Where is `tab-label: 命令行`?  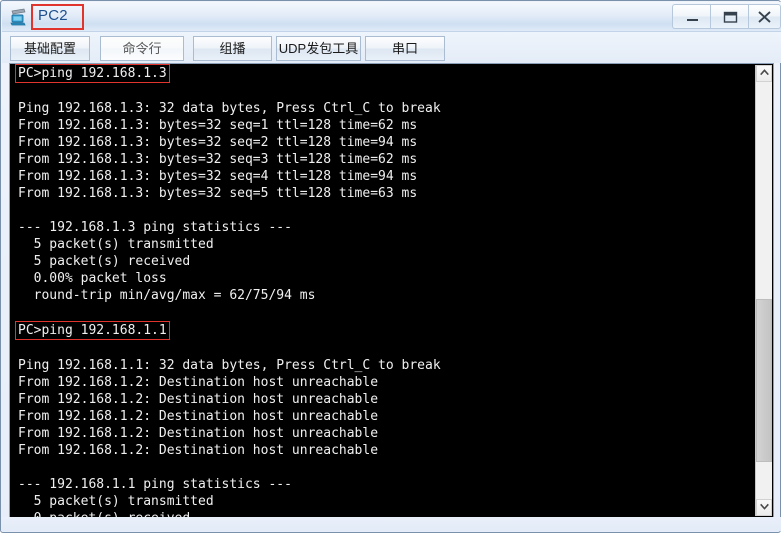 tab-label: 命令行 is located at coordinates (142, 48).